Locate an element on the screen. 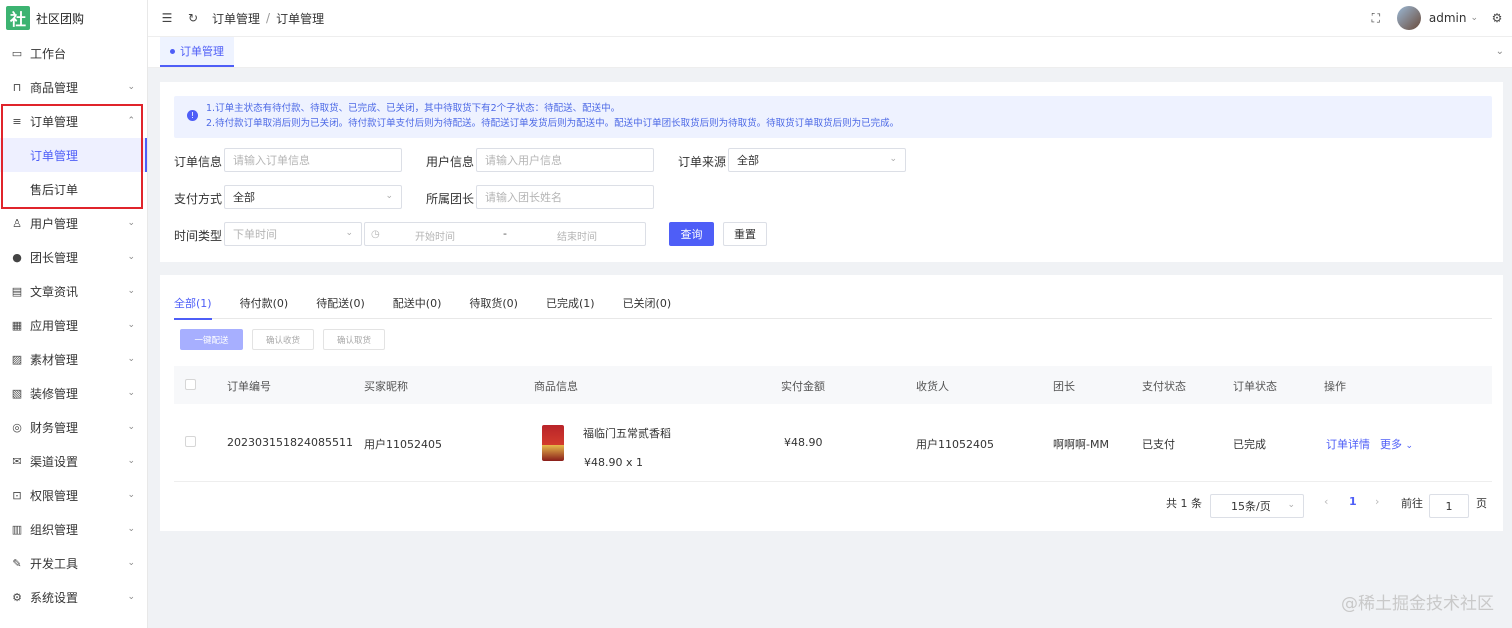 Image resolution: width=1512 pixels, height=628 pixels. sidebar-item-2: ≡ 订单管理 ⌃ is located at coordinates (73, 121).